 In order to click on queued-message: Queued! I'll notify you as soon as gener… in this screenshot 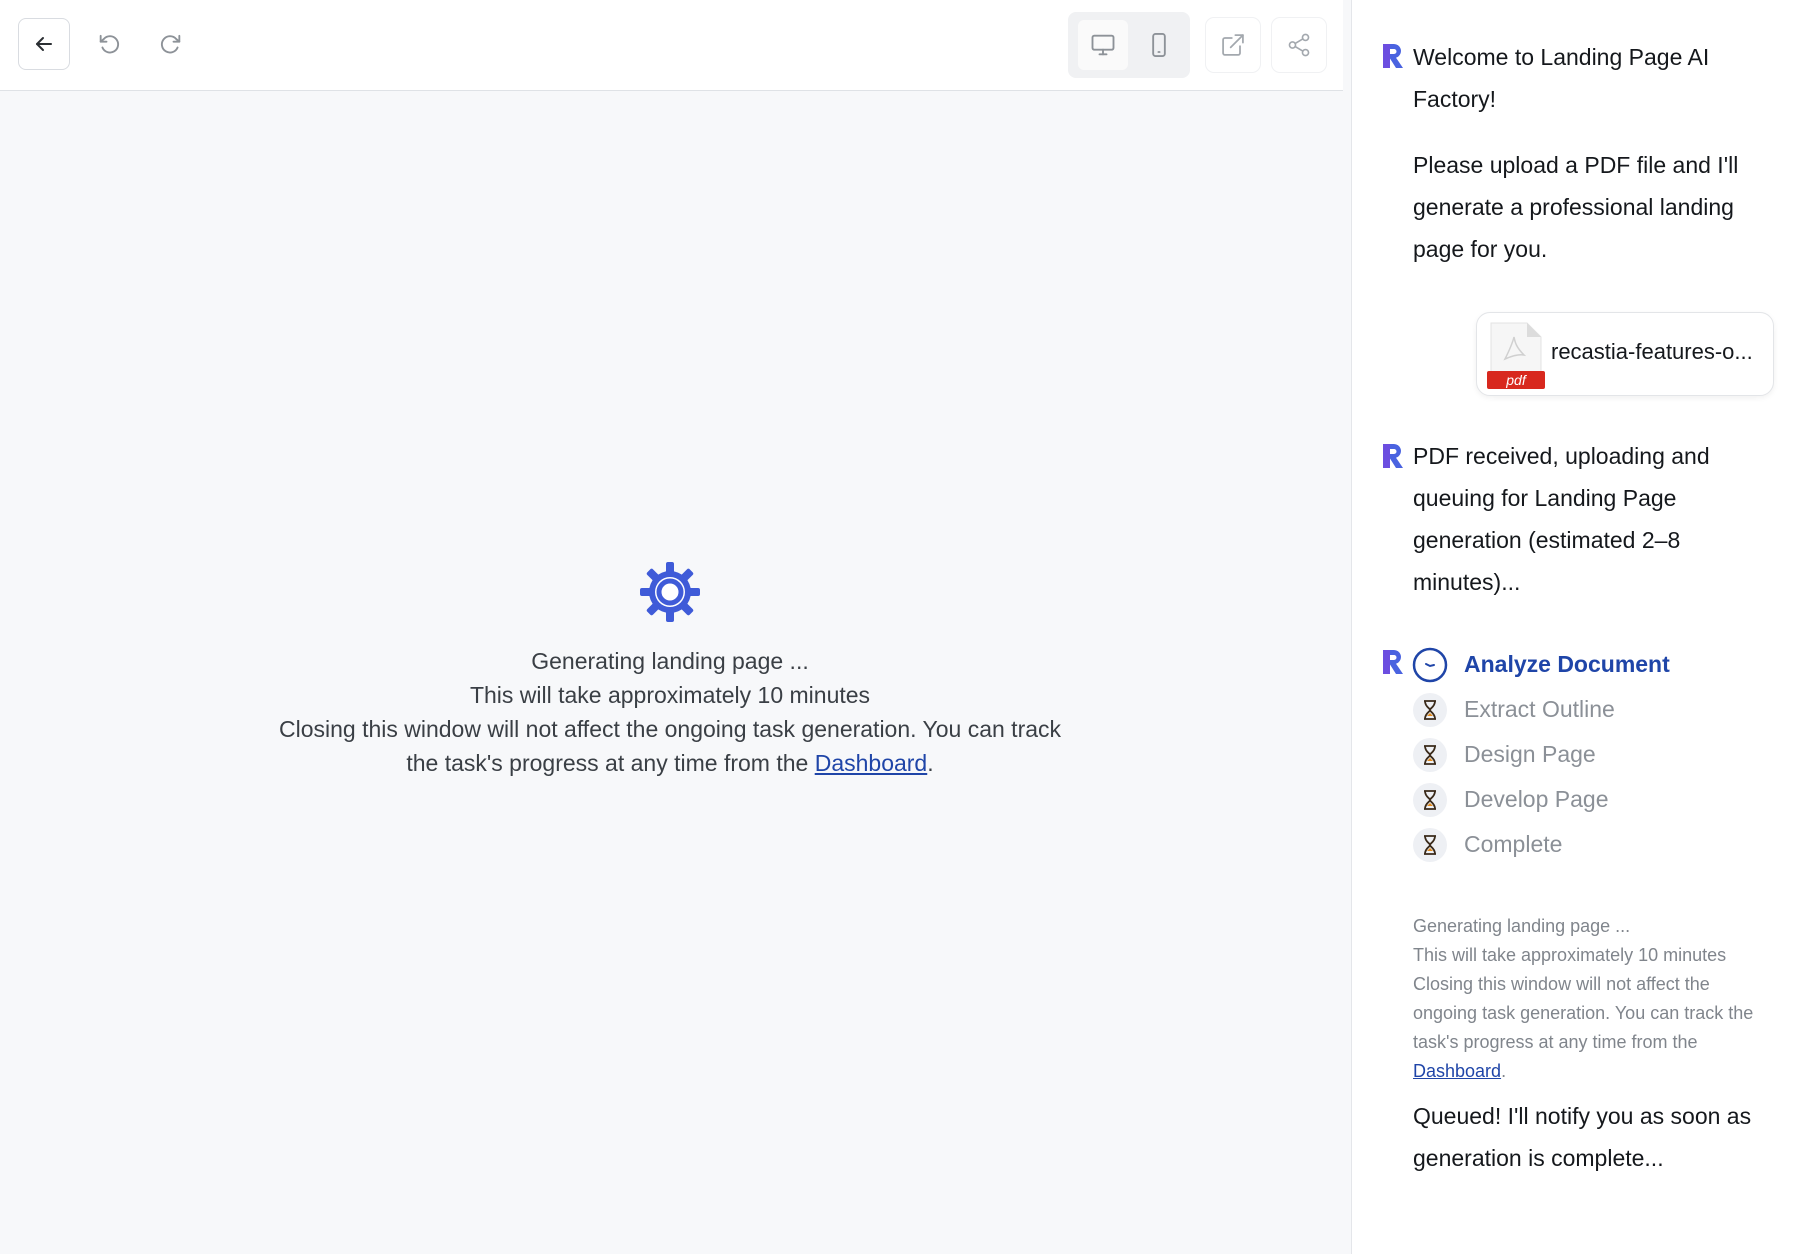, I will do `click(1582, 1137)`.